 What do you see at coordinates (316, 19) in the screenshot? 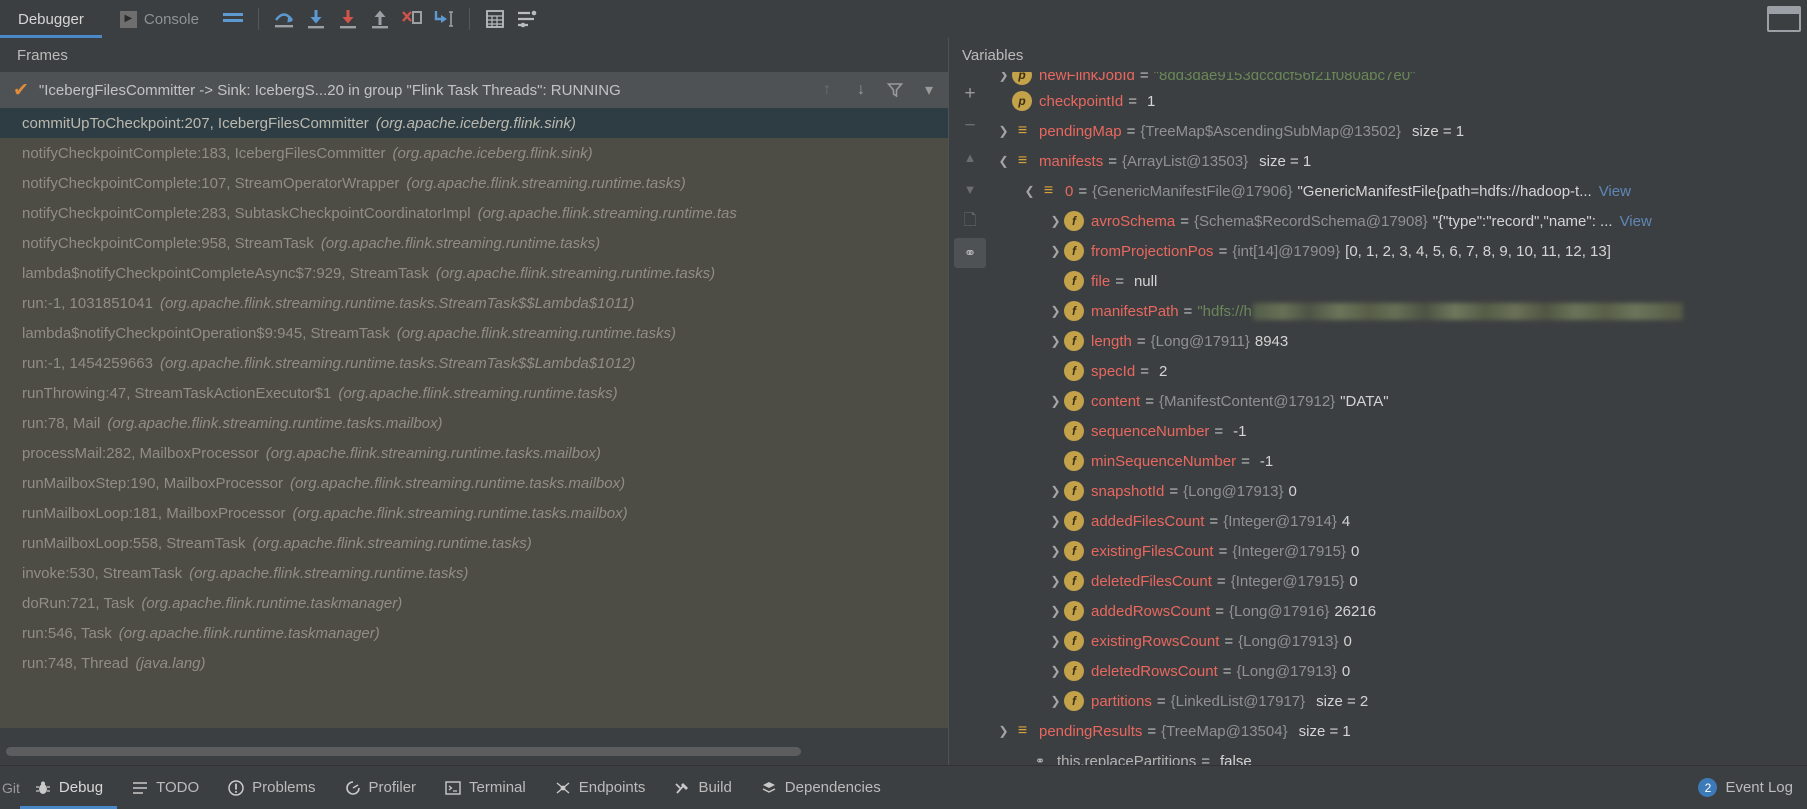
I see `step-into-icon` at bounding box center [316, 19].